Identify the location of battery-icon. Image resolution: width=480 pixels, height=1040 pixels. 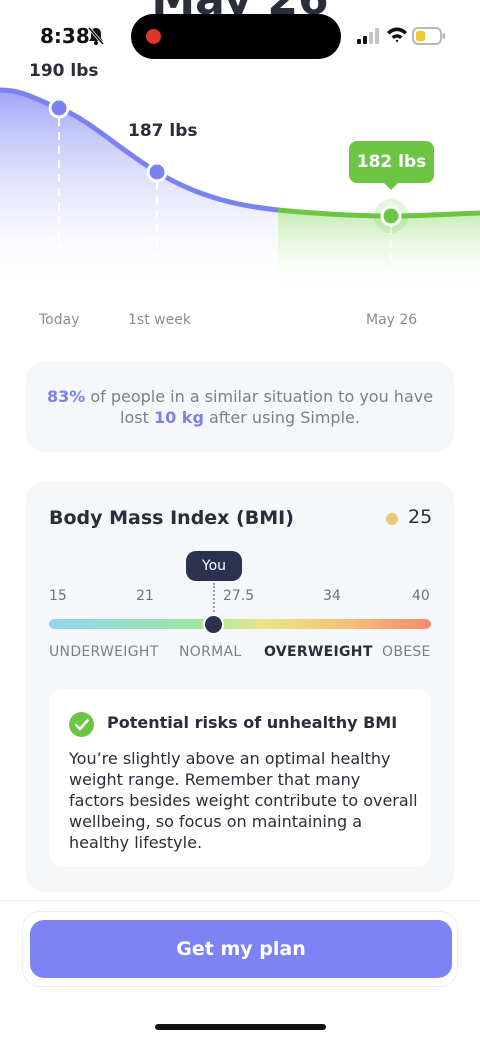
(428, 36).